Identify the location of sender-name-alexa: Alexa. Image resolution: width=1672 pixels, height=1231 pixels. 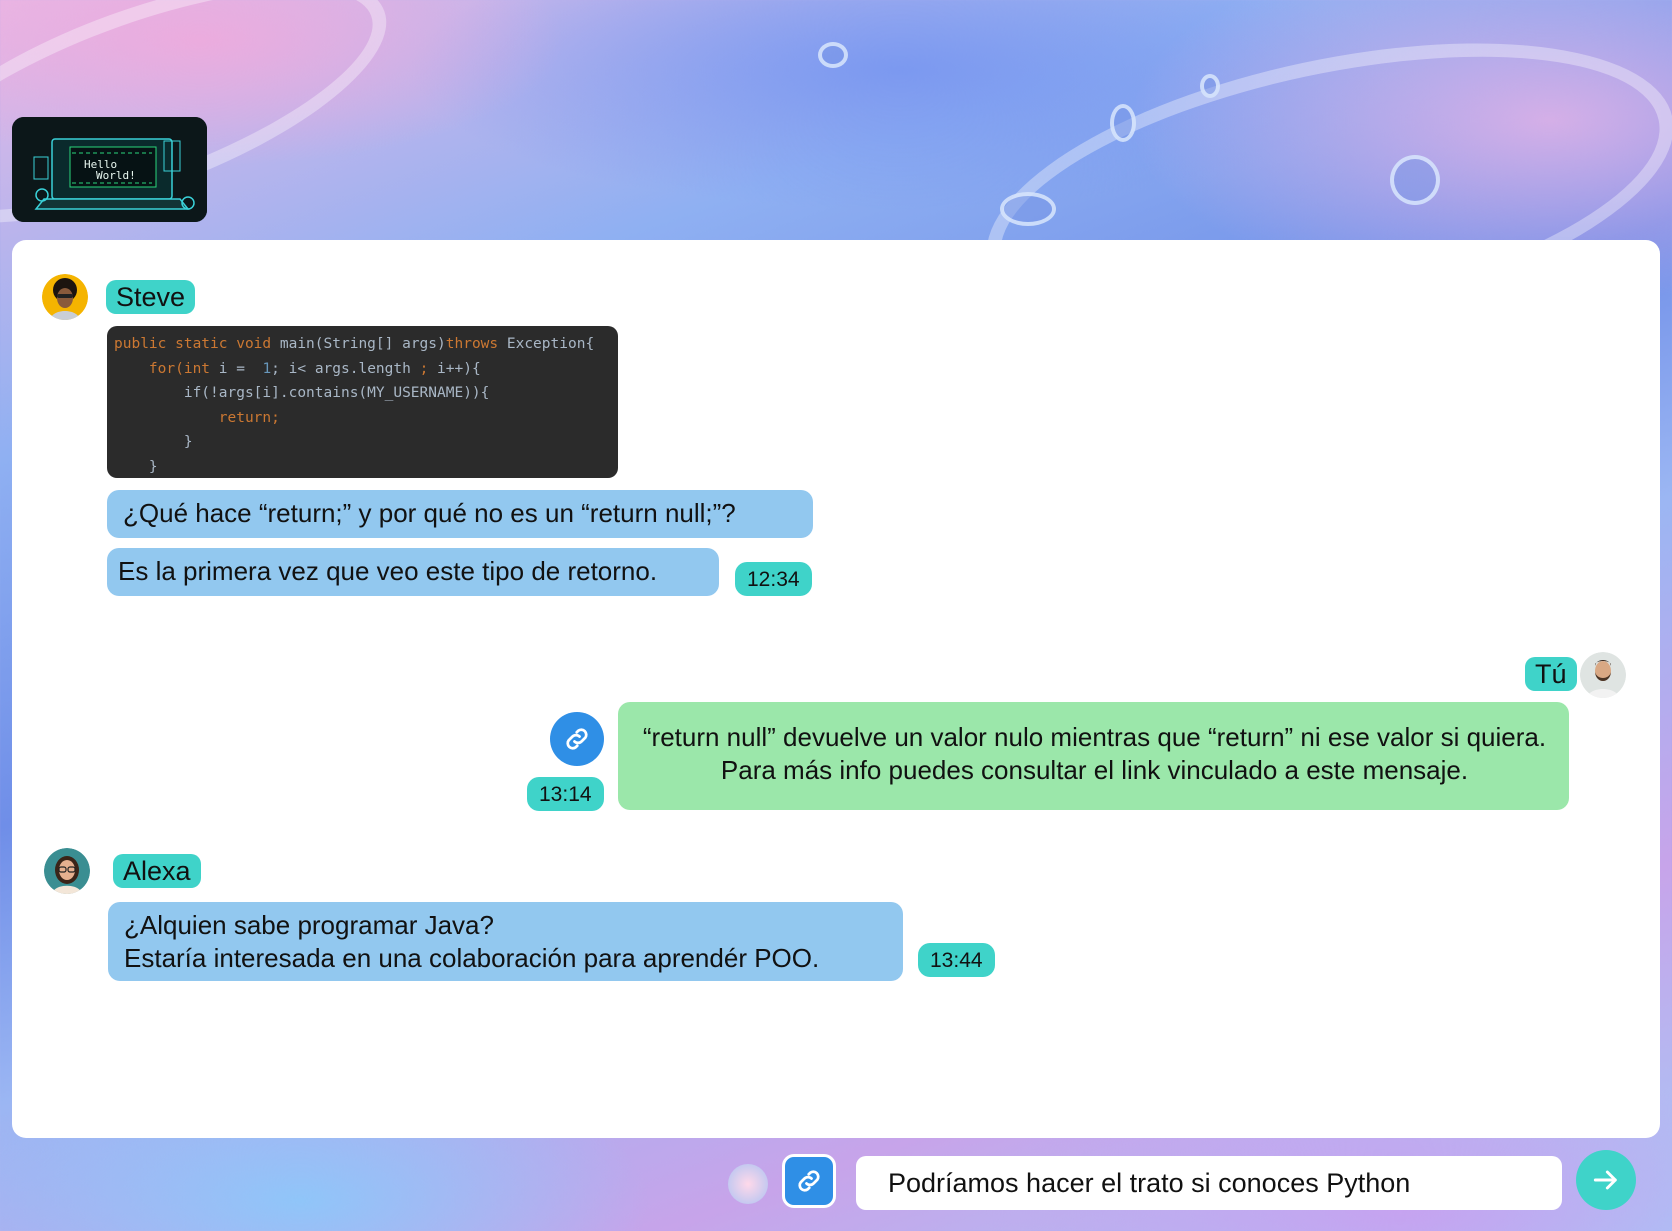
(157, 871).